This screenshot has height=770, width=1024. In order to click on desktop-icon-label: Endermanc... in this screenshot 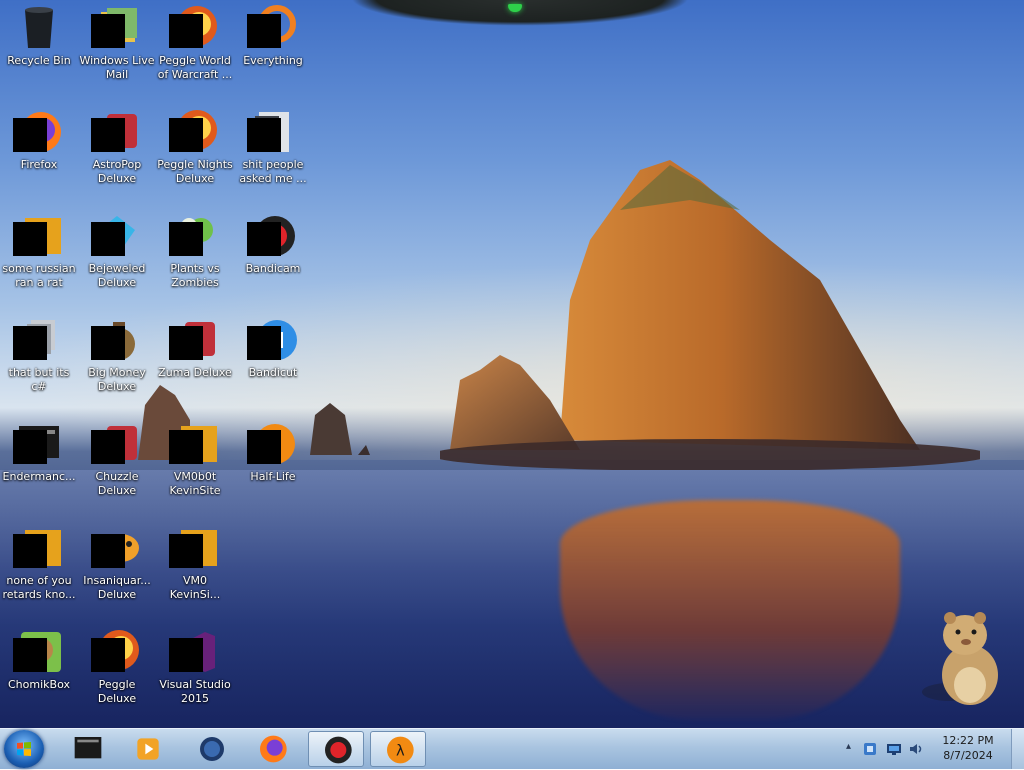, I will do `click(39, 476)`.